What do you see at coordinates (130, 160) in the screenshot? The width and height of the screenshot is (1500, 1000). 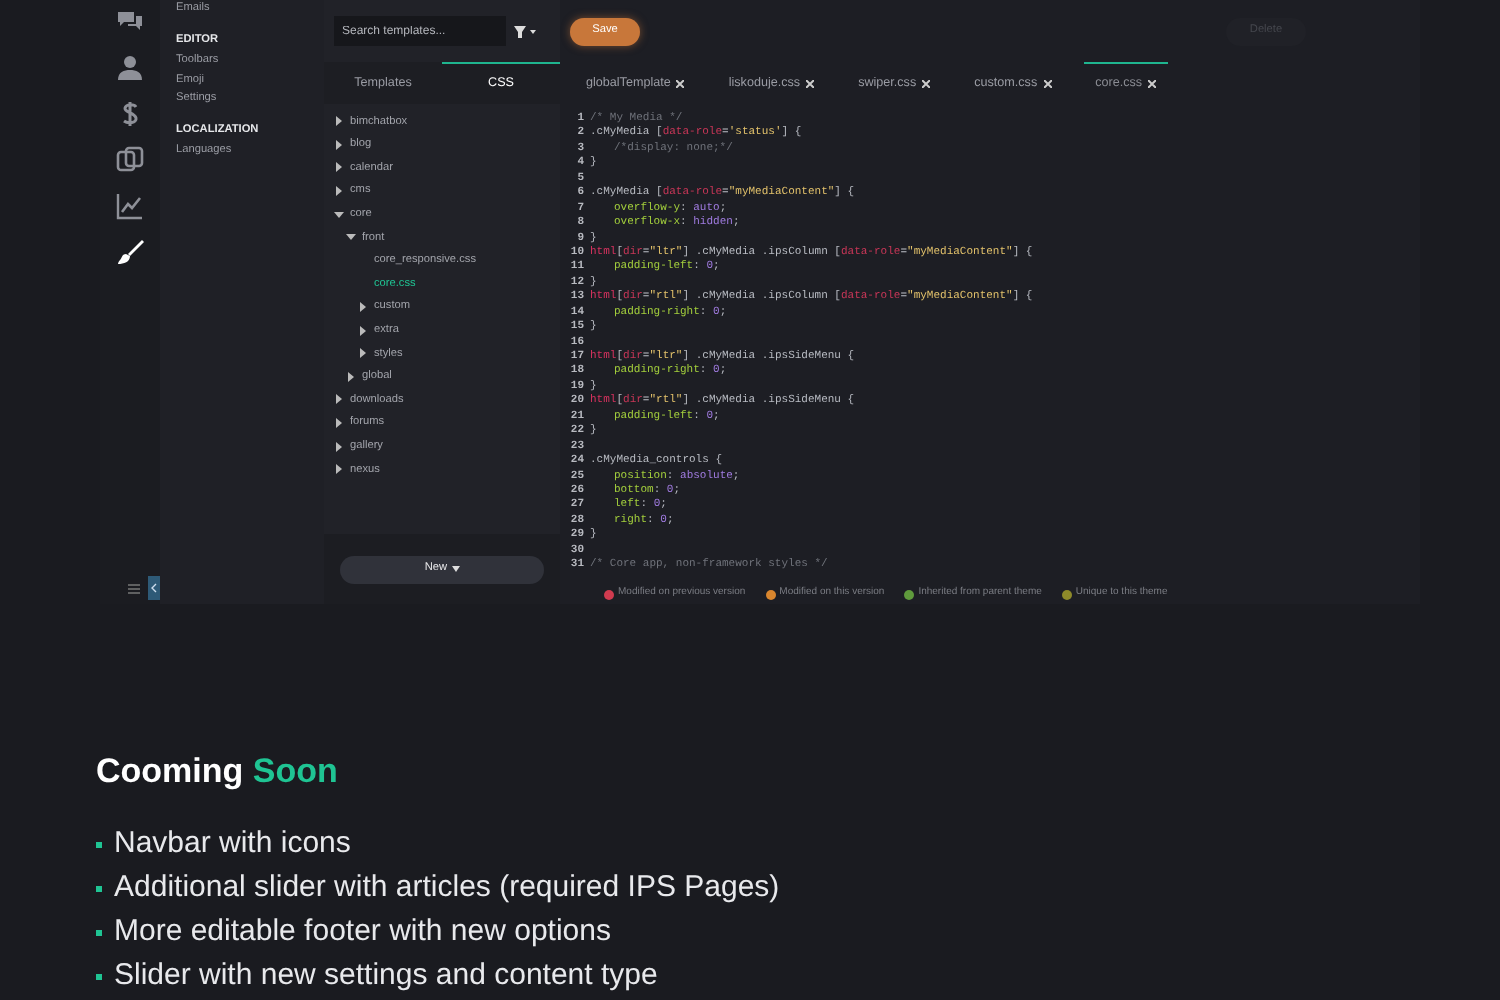 I see `copy-icon` at bounding box center [130, 160].